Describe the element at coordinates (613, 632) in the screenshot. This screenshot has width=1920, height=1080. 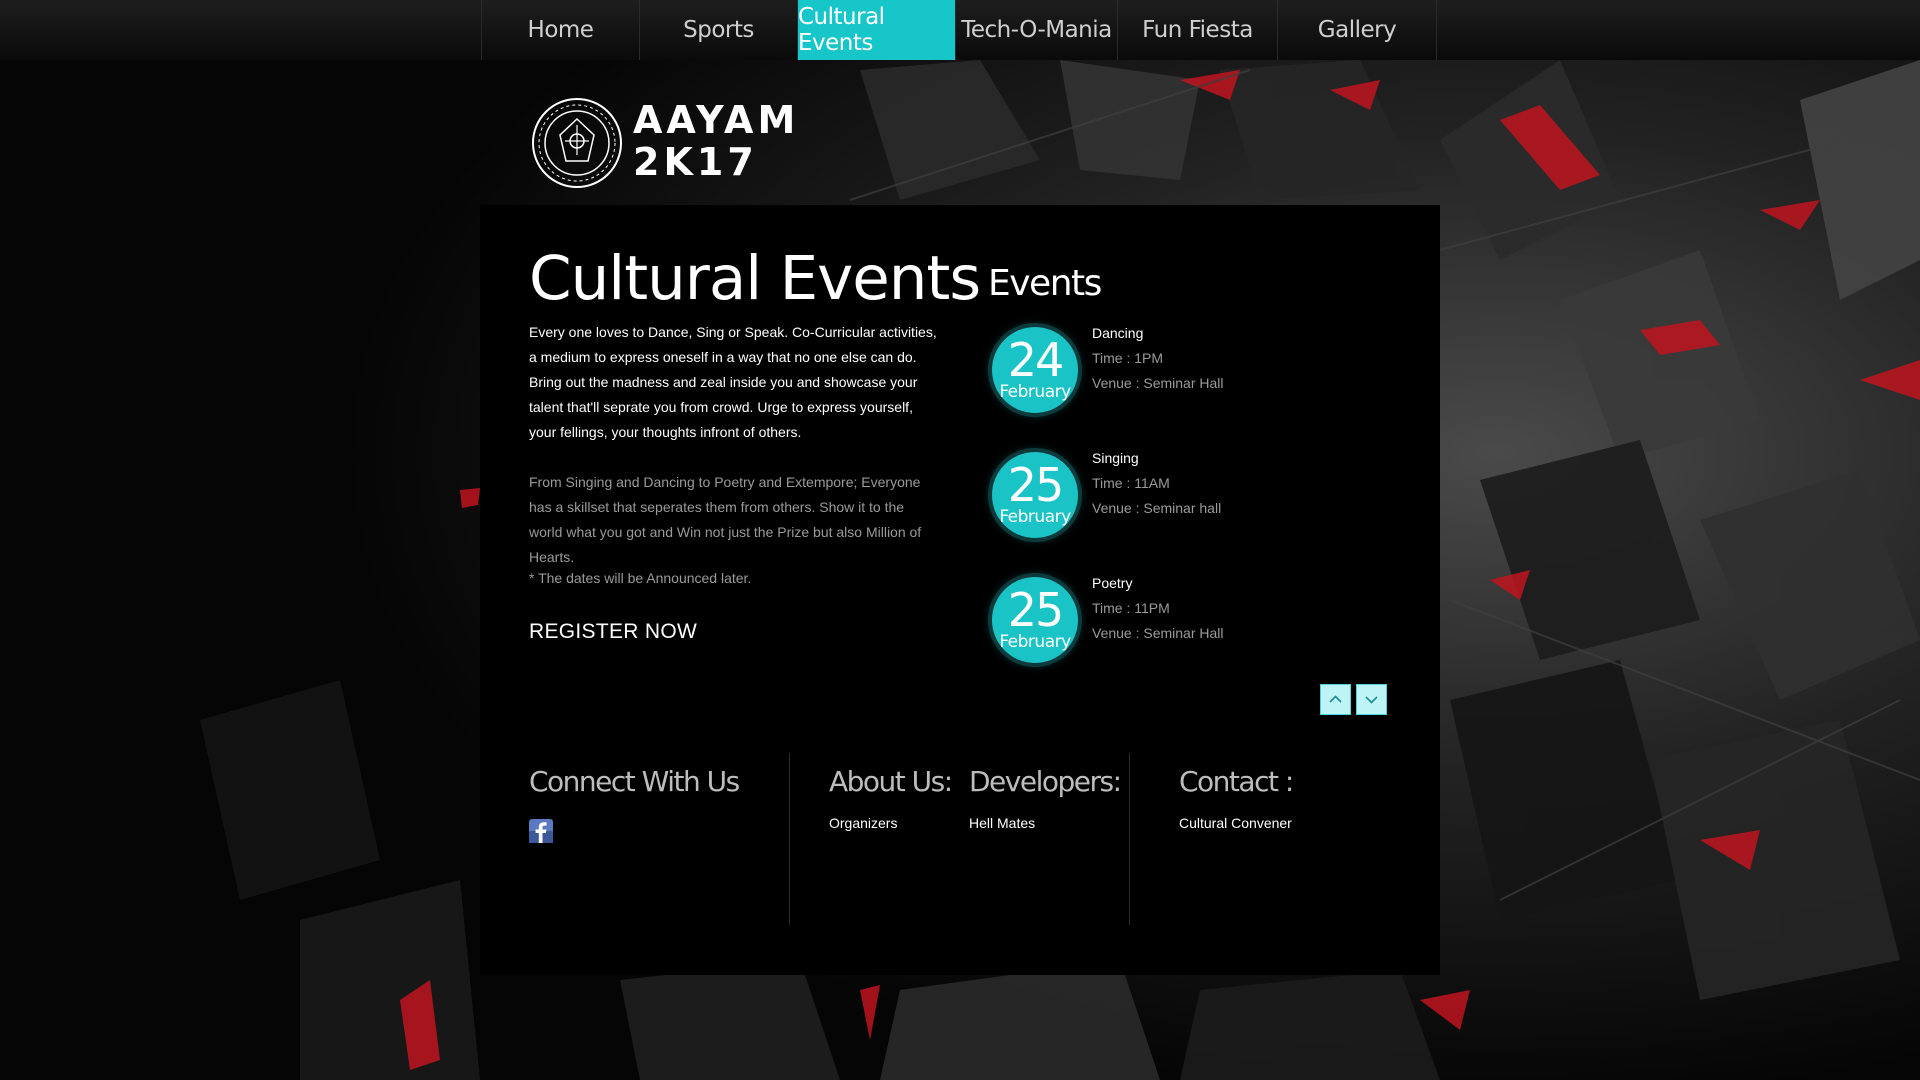
I see `register-now-link: REGISTER NOW` at that location.